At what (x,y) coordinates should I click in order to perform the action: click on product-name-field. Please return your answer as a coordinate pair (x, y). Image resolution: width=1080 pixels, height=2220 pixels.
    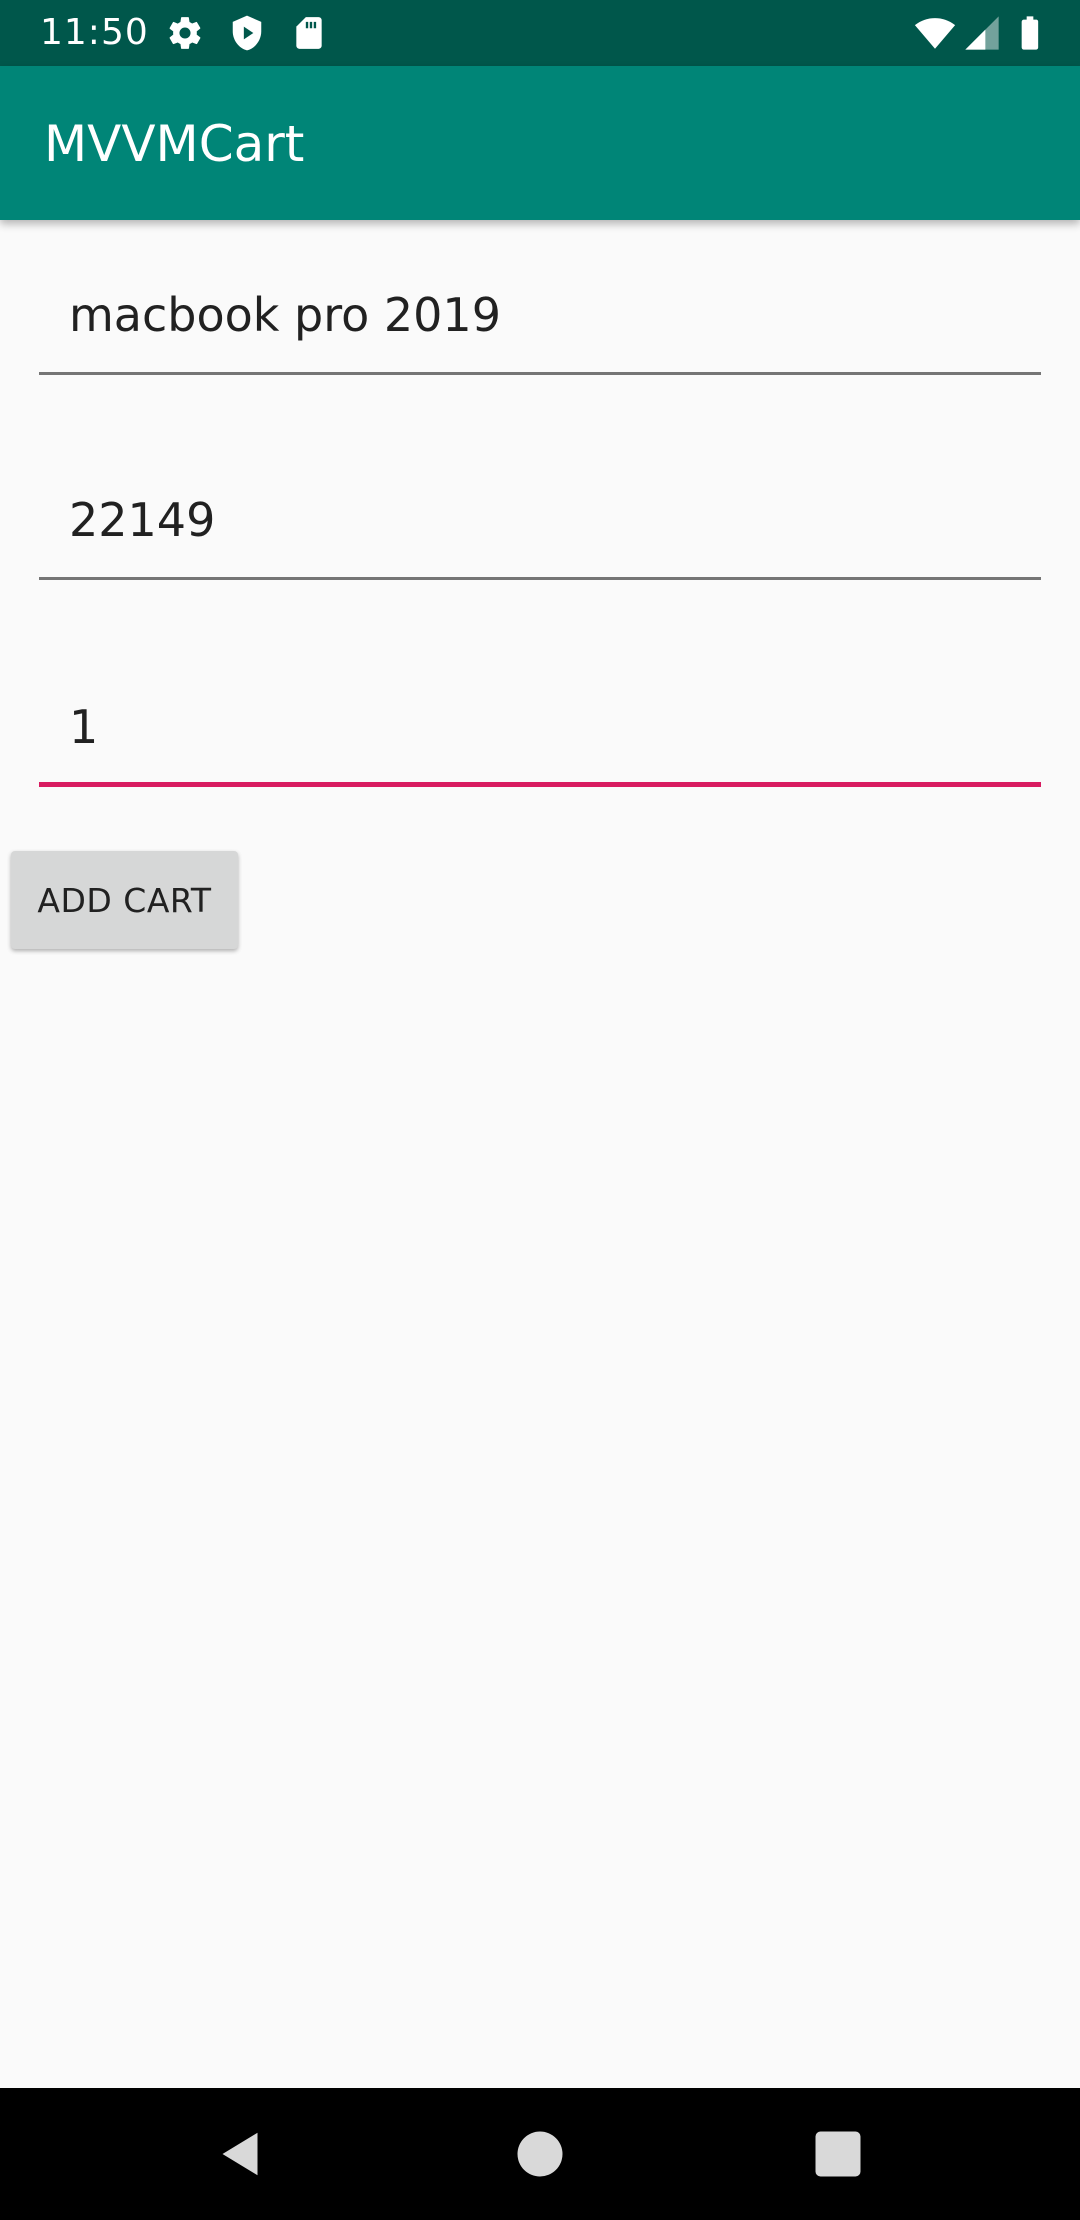
    Looking at the image, I should click on (540, 315).